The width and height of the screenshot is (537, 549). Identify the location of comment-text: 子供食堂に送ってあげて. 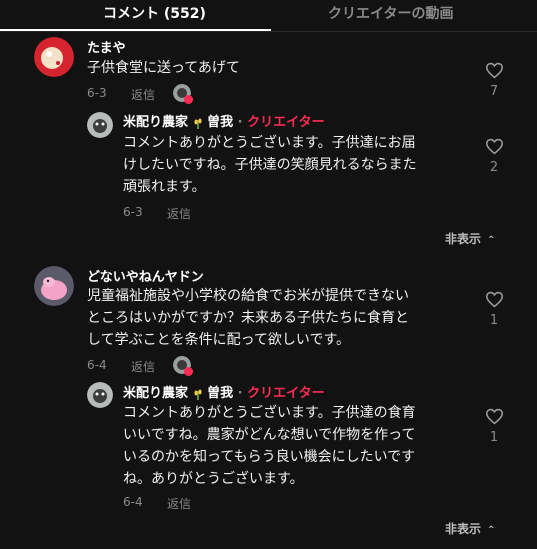
(163, 68).